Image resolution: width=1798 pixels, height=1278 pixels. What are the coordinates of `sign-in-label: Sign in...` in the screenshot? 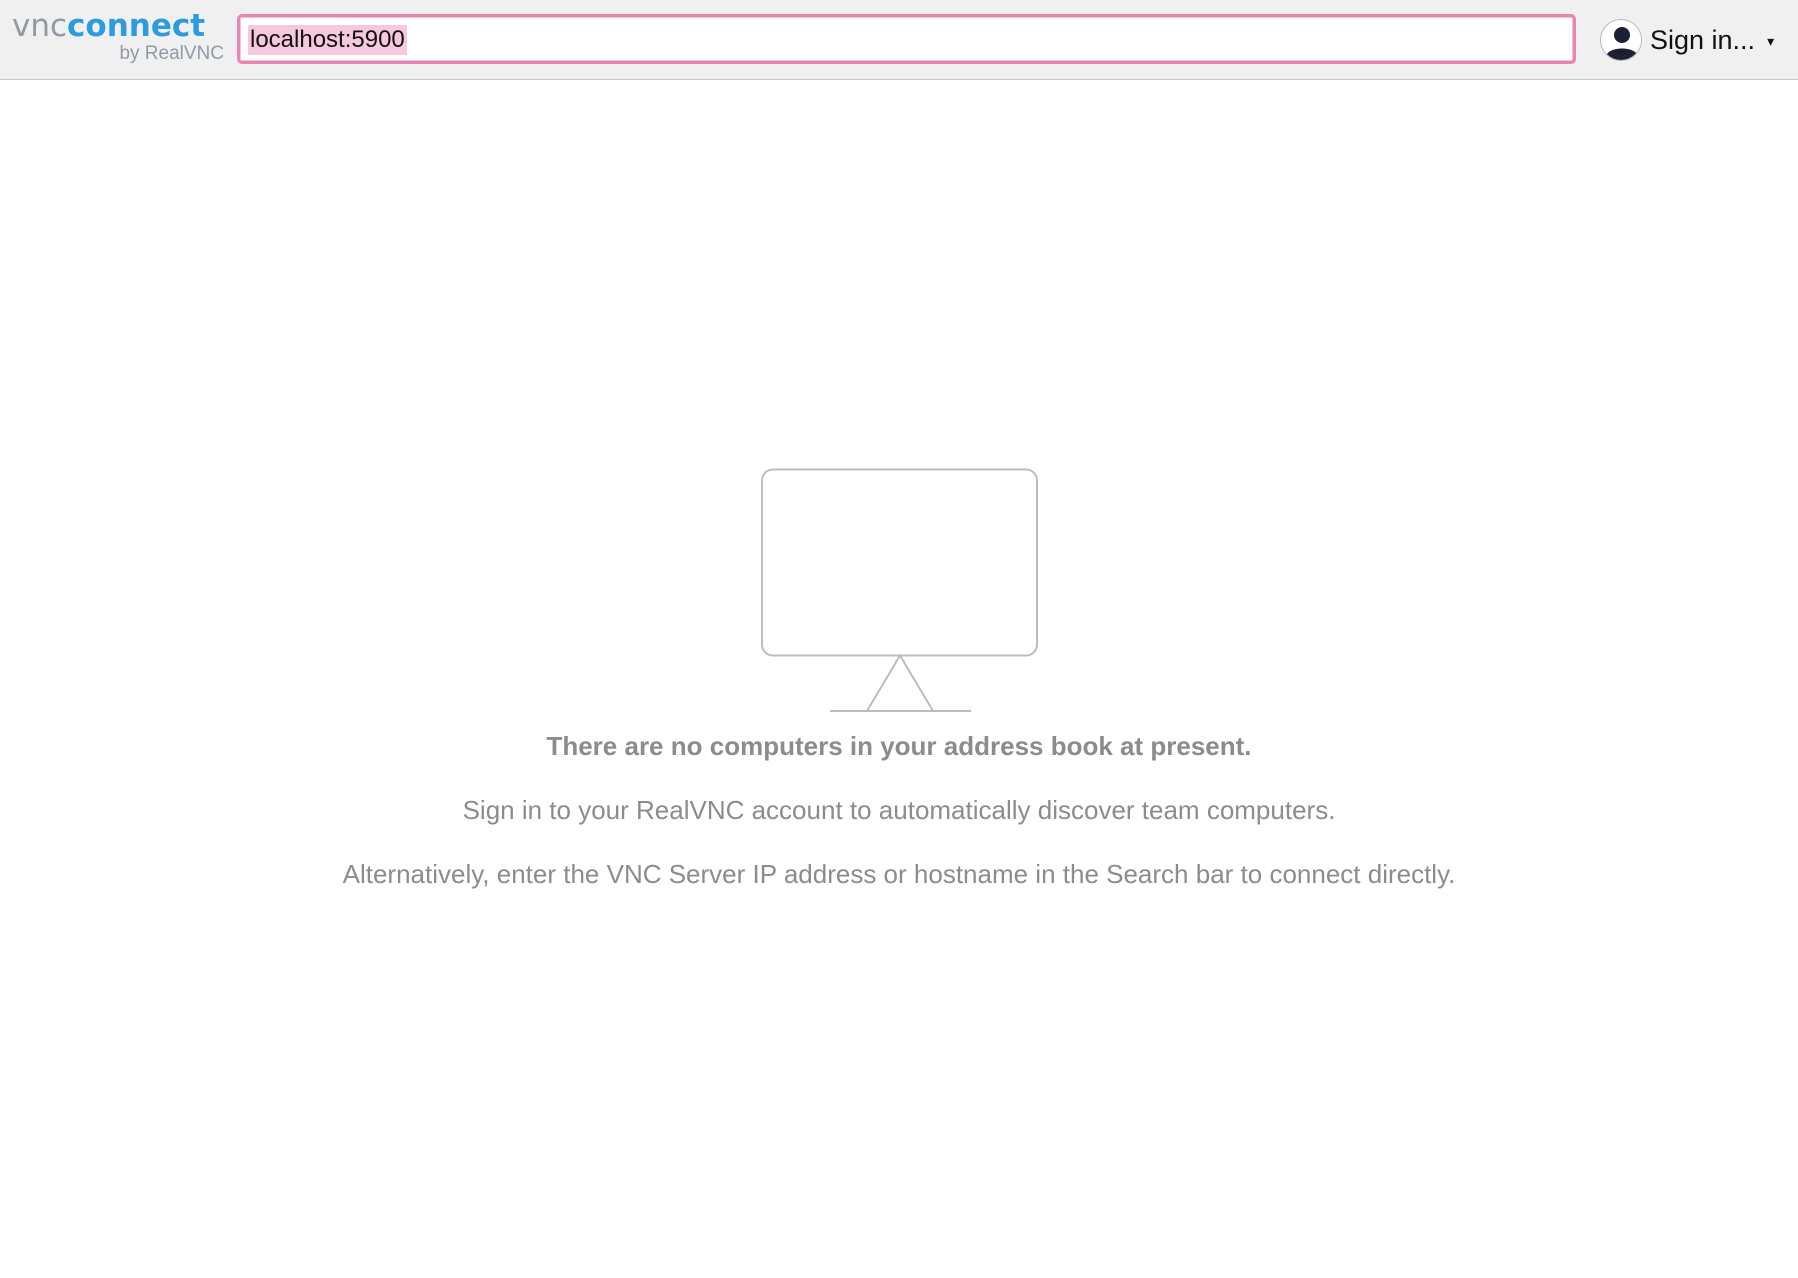 It's located at (1703, 39).